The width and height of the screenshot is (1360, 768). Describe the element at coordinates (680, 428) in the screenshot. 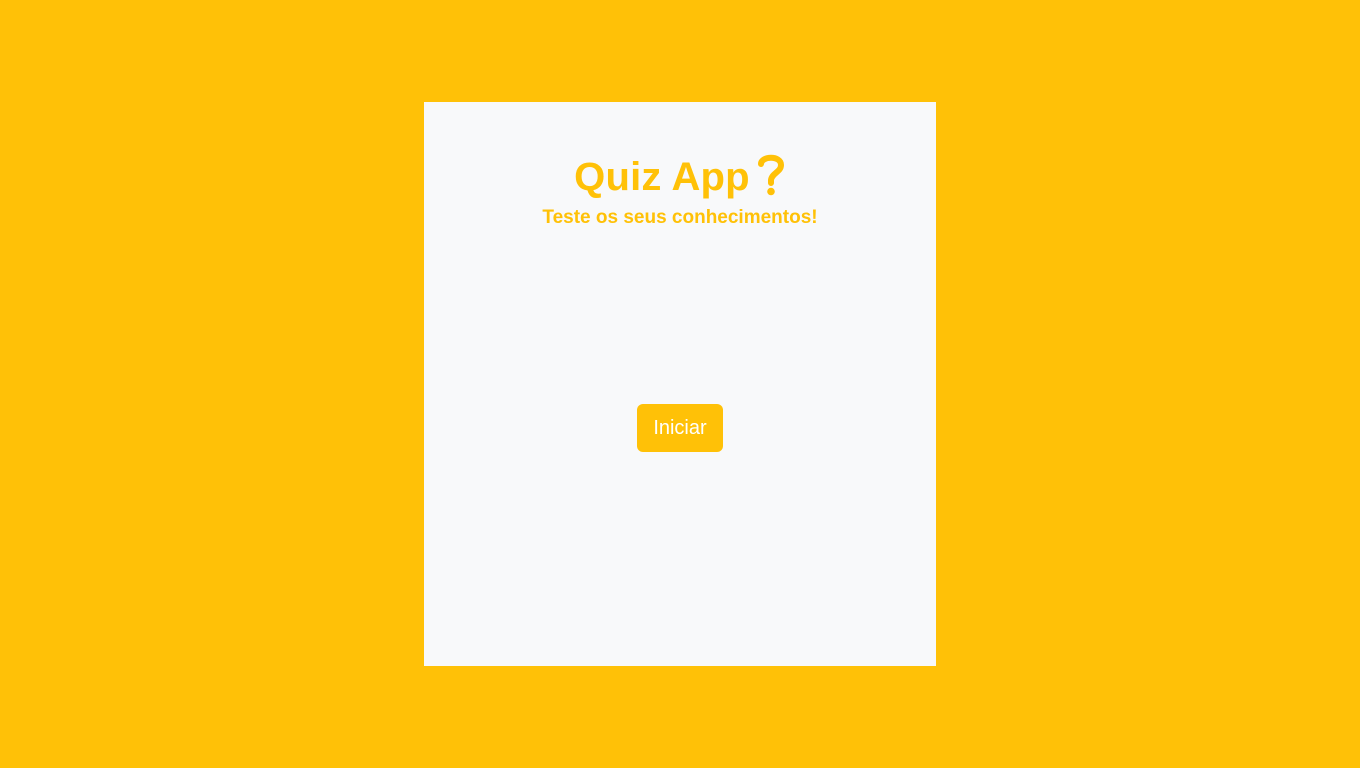

I see `start-button: Iniciar` at that location.